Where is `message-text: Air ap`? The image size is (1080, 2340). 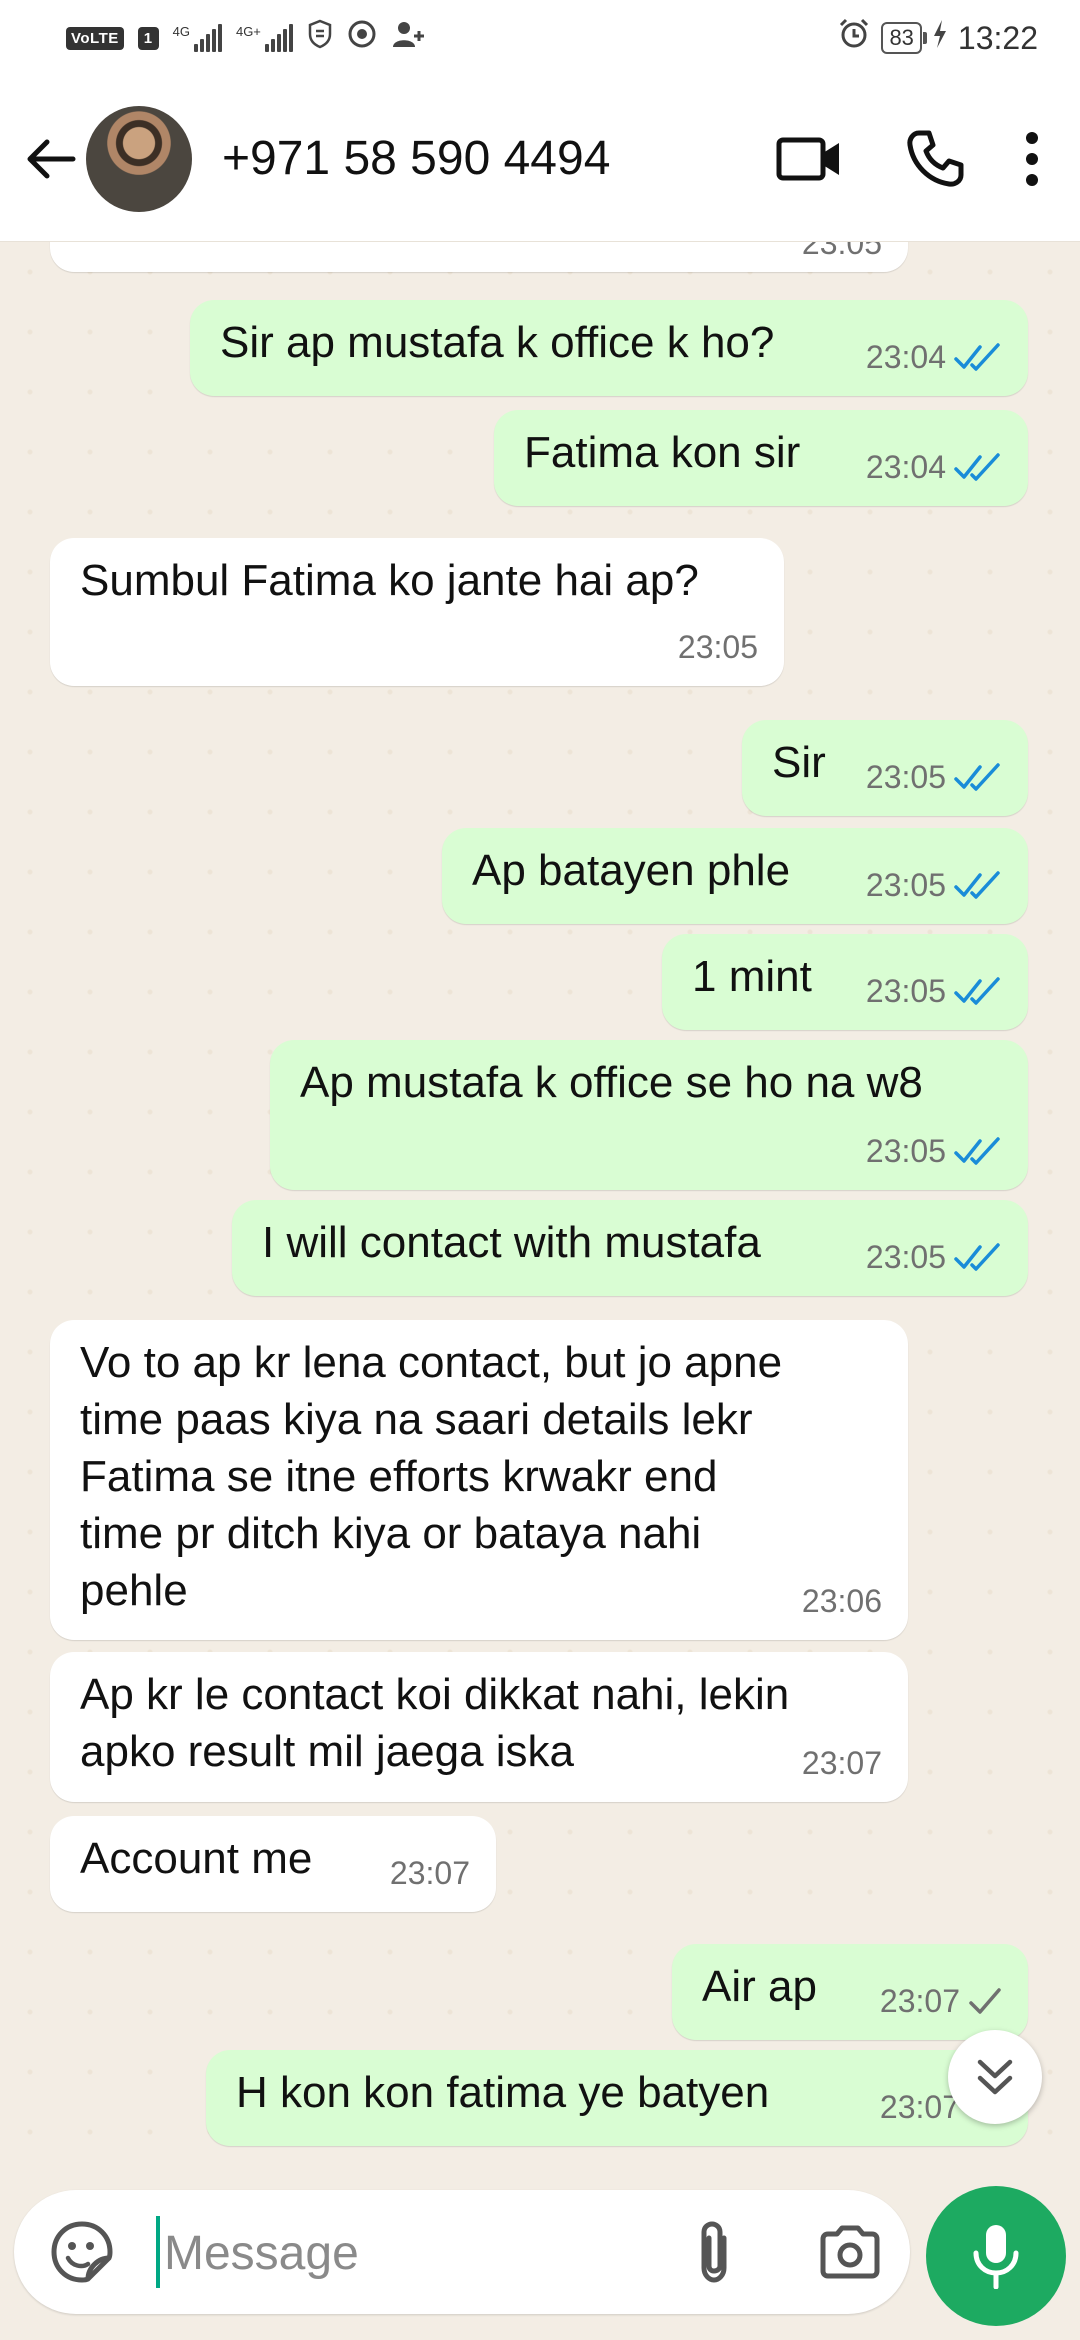 message-text: Air ap is located at coordinates (759, 1986).